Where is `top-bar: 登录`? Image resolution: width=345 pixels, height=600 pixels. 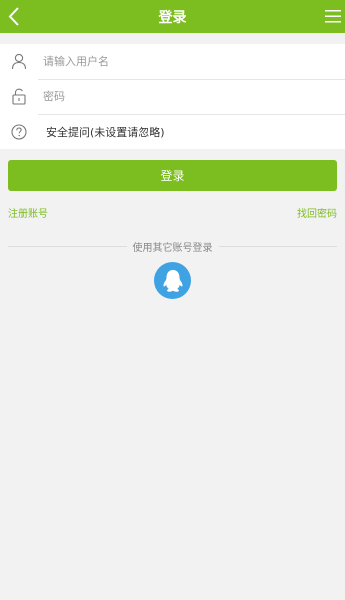
top-bar: 登录 is located at coordinates (172, 16).